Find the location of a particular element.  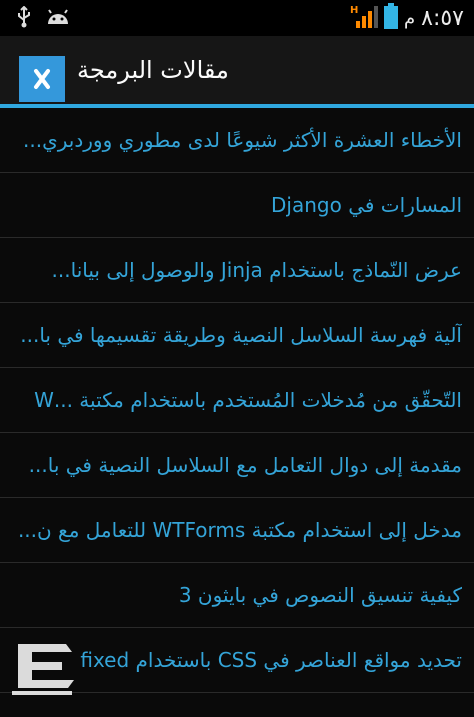

list-item: المسارات في Django is located at coordinates (237, 205).